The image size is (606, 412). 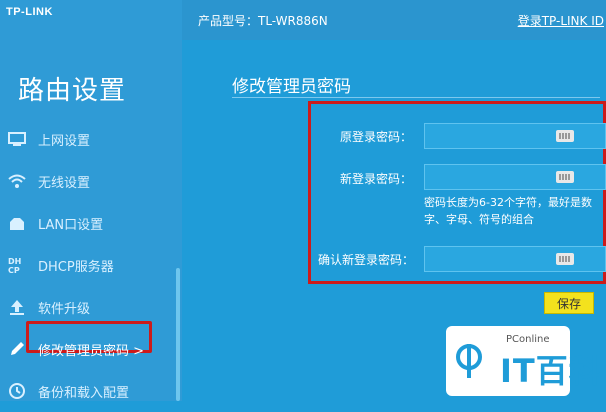 I want to click on upload-arrow-icon, so click(x=17, y=307).